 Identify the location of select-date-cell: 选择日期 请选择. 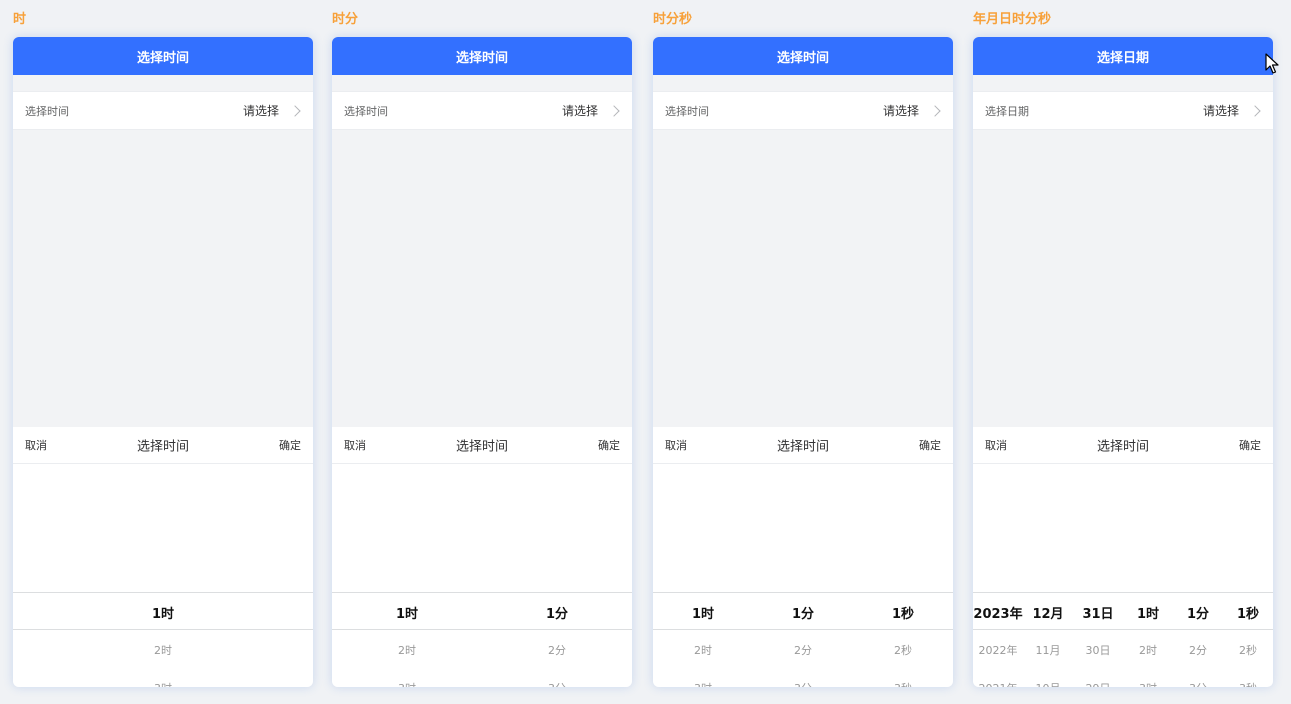
(1123, 110).